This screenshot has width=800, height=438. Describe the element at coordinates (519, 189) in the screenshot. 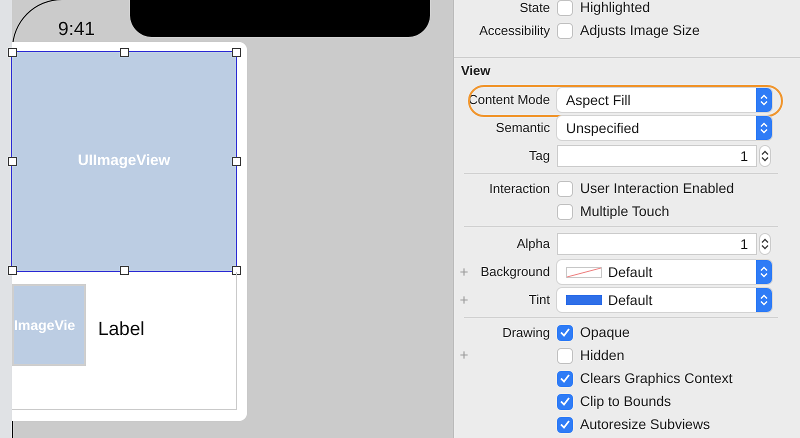

I see `field-label: Interaction` at that location.